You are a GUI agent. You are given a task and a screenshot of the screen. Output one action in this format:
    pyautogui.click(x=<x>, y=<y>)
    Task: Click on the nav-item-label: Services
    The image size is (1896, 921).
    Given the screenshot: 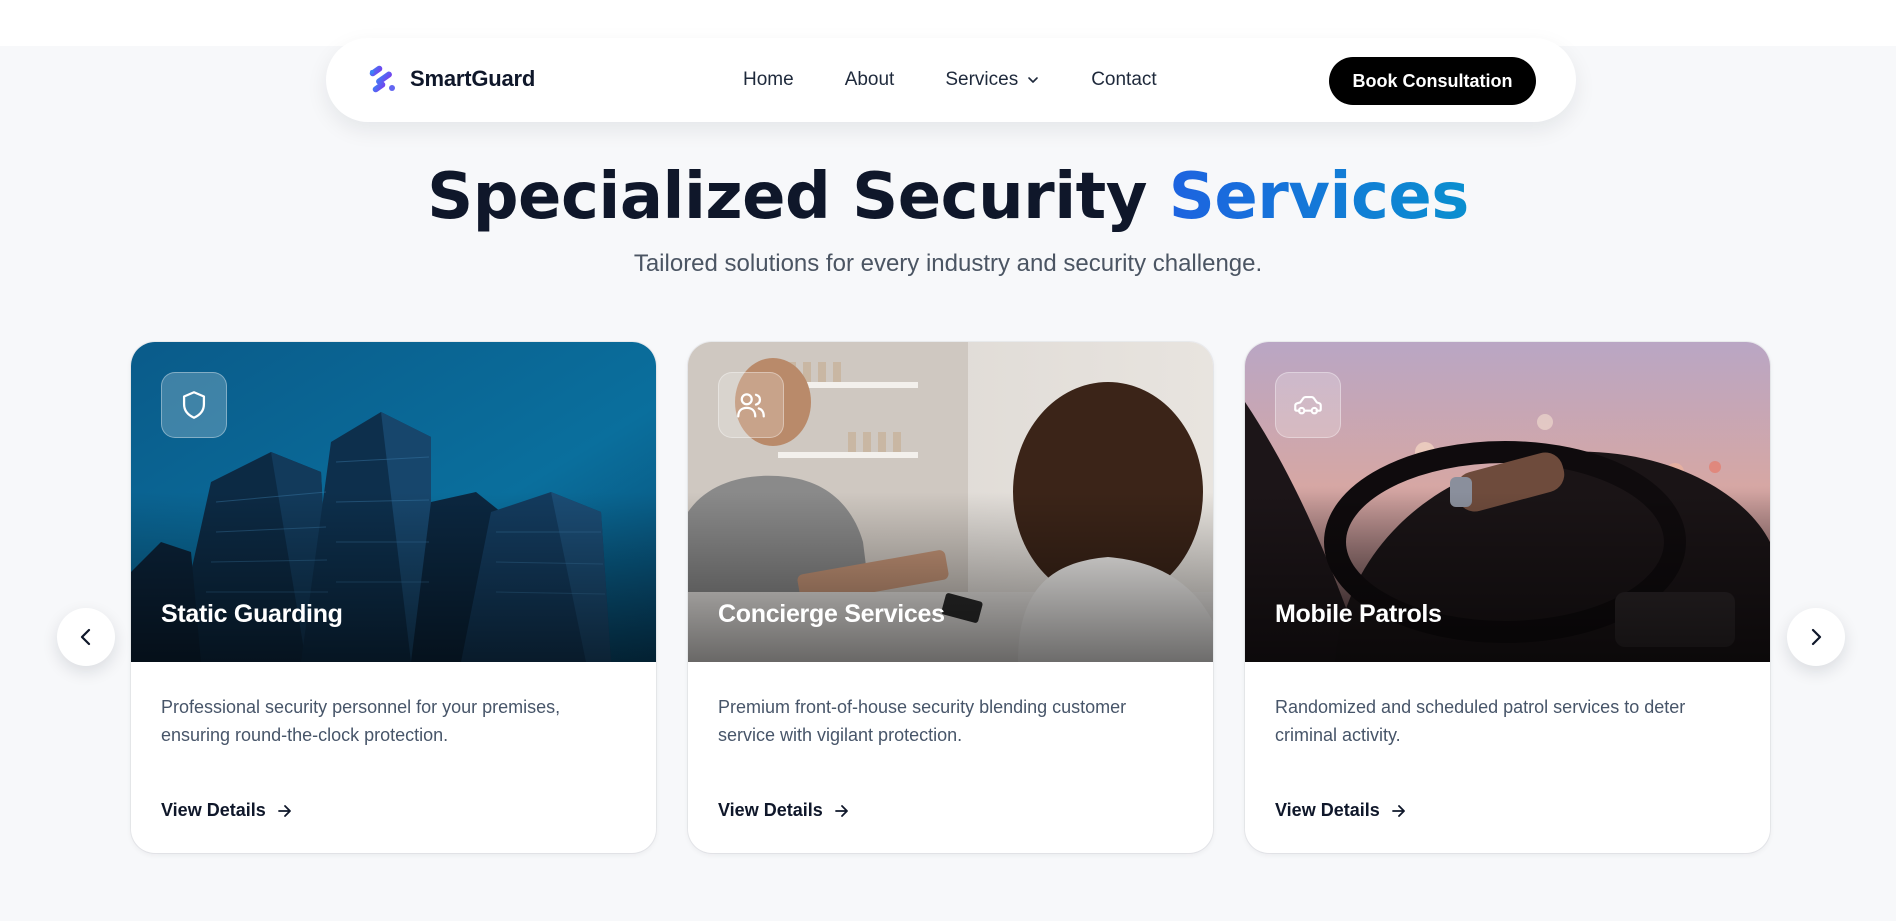 What is the action you would take?
    pyautogui.click(x=982, y=79)
    